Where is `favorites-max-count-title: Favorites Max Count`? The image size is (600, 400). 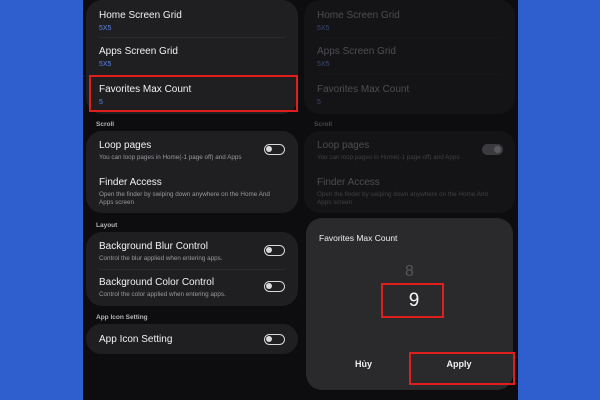 favorites-max-count-title: Favorites Max Count is located at coordinates (363, 89).